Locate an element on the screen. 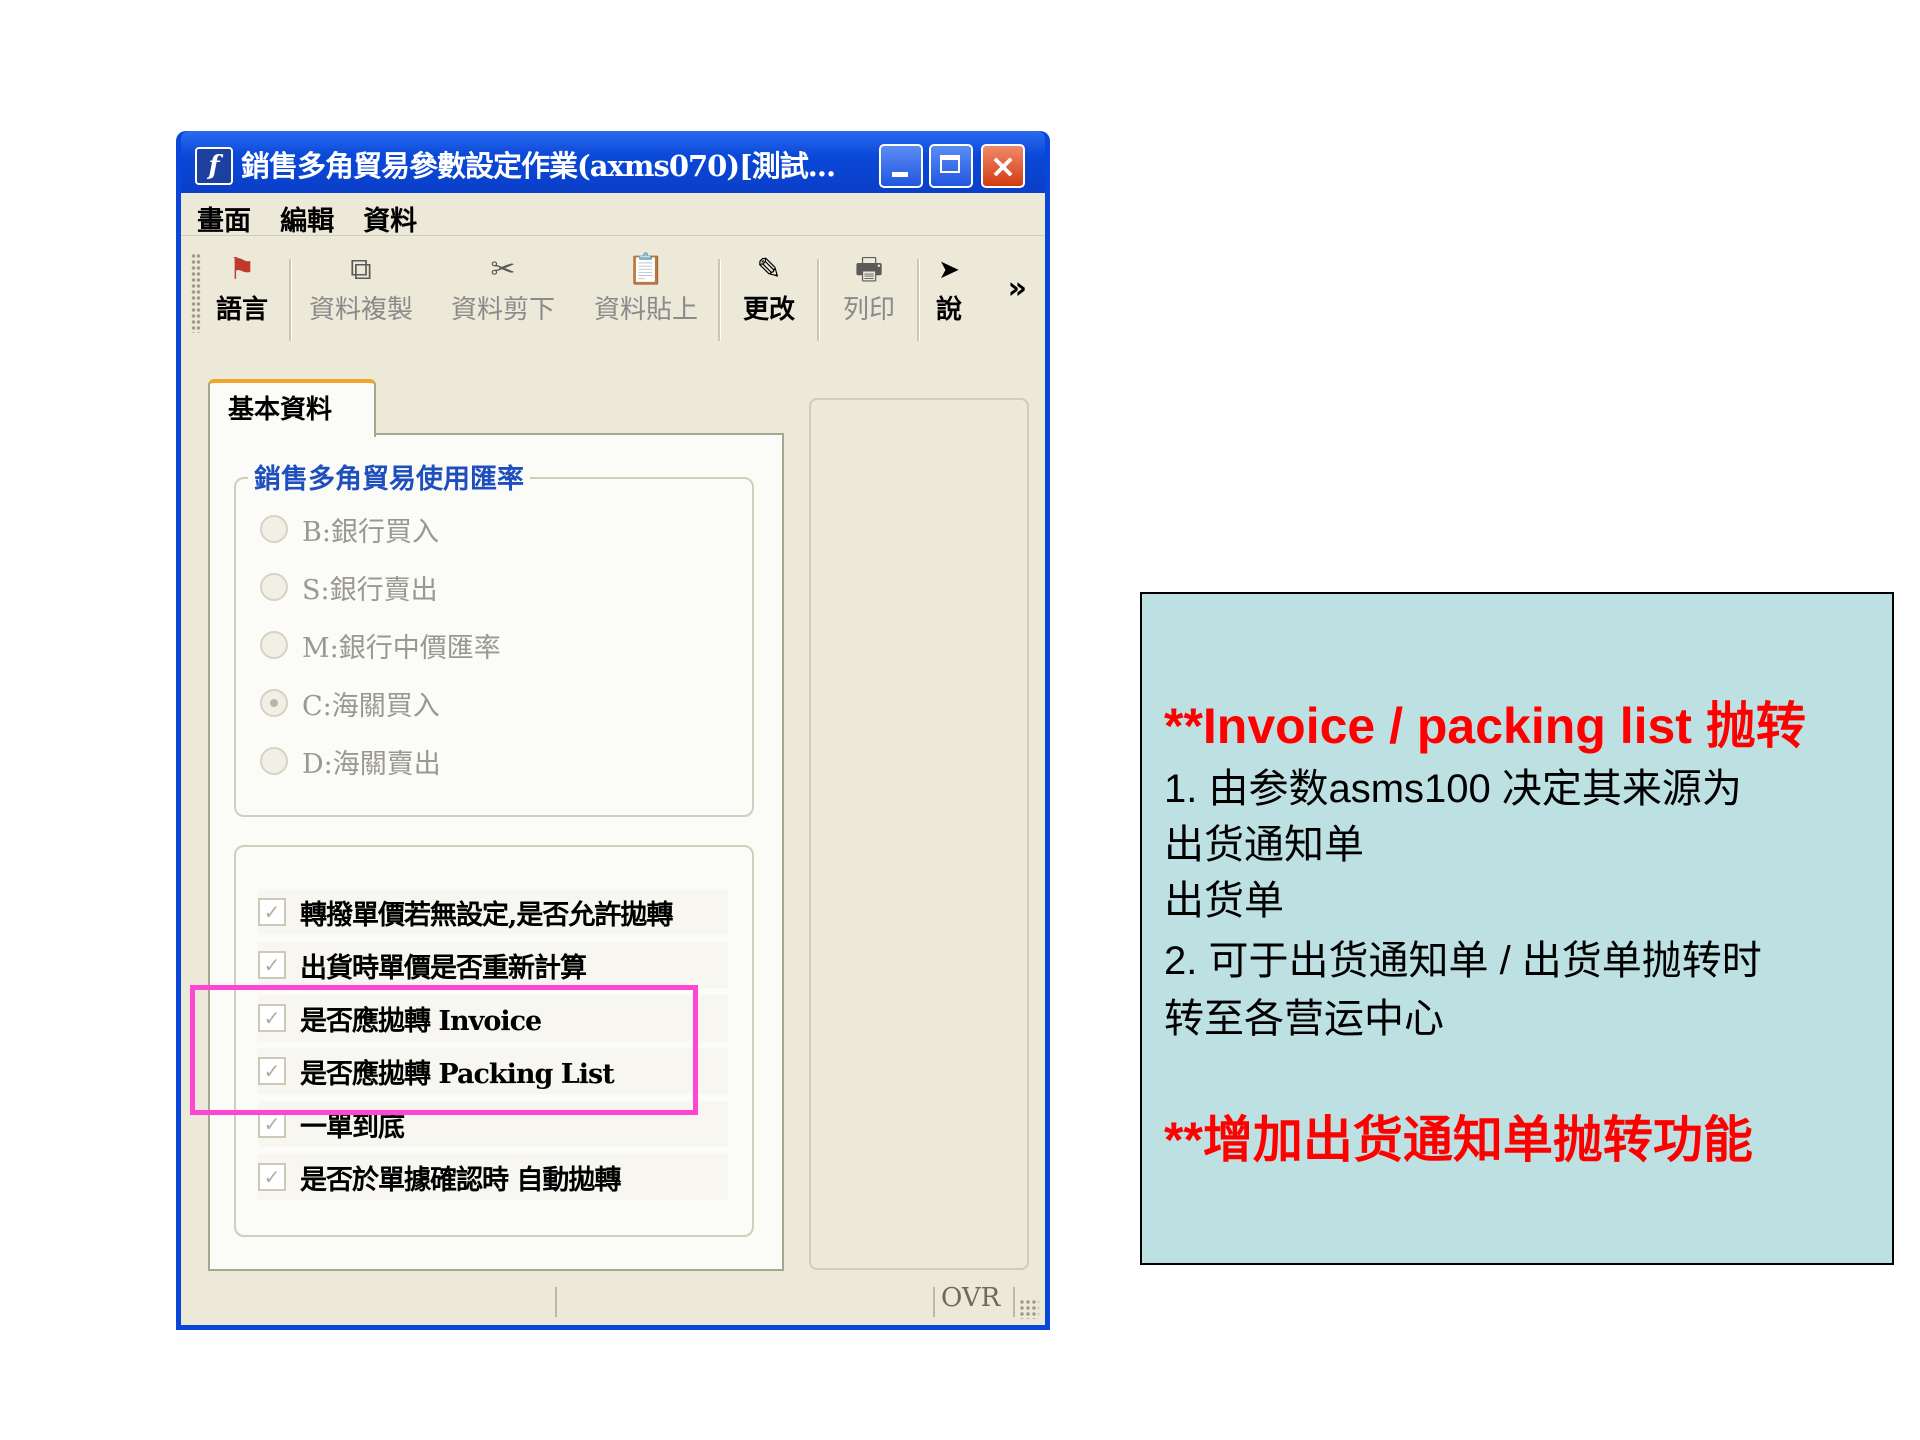  exchange-rate-group: 銷售多角貿易使用匯率 B:銀行買入 S:銀行賣出 M:銀行中價匯率 C:海關買入 is located at coordinates (494, 637).